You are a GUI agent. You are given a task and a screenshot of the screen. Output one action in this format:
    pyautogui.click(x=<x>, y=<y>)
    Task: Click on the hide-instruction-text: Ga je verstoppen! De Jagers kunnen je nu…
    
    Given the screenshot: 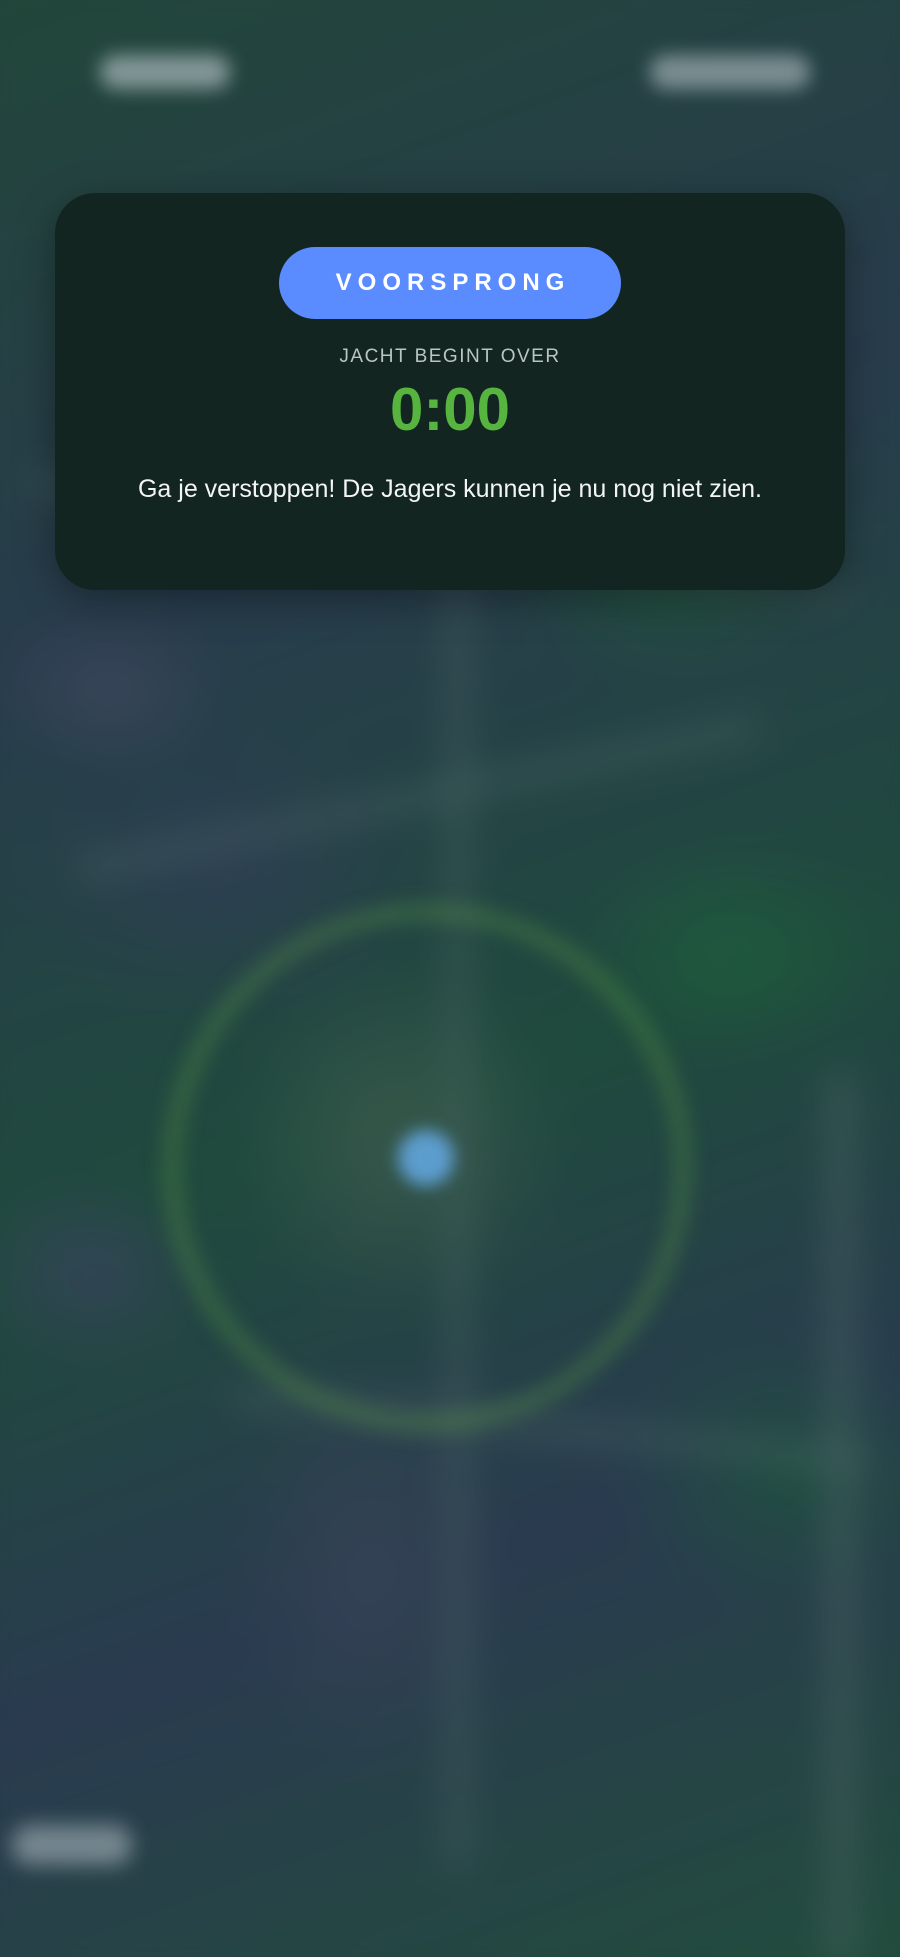 What is the action you would take?
    pyautogui.click(x=449, y=489)
    